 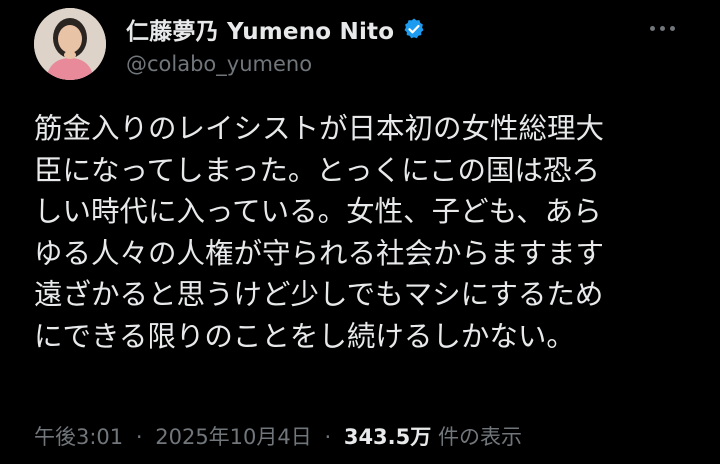 I want to click on post-text-line: 筋金入りのレイシストが日本初の女性総理大, so click(x=319, y=128).